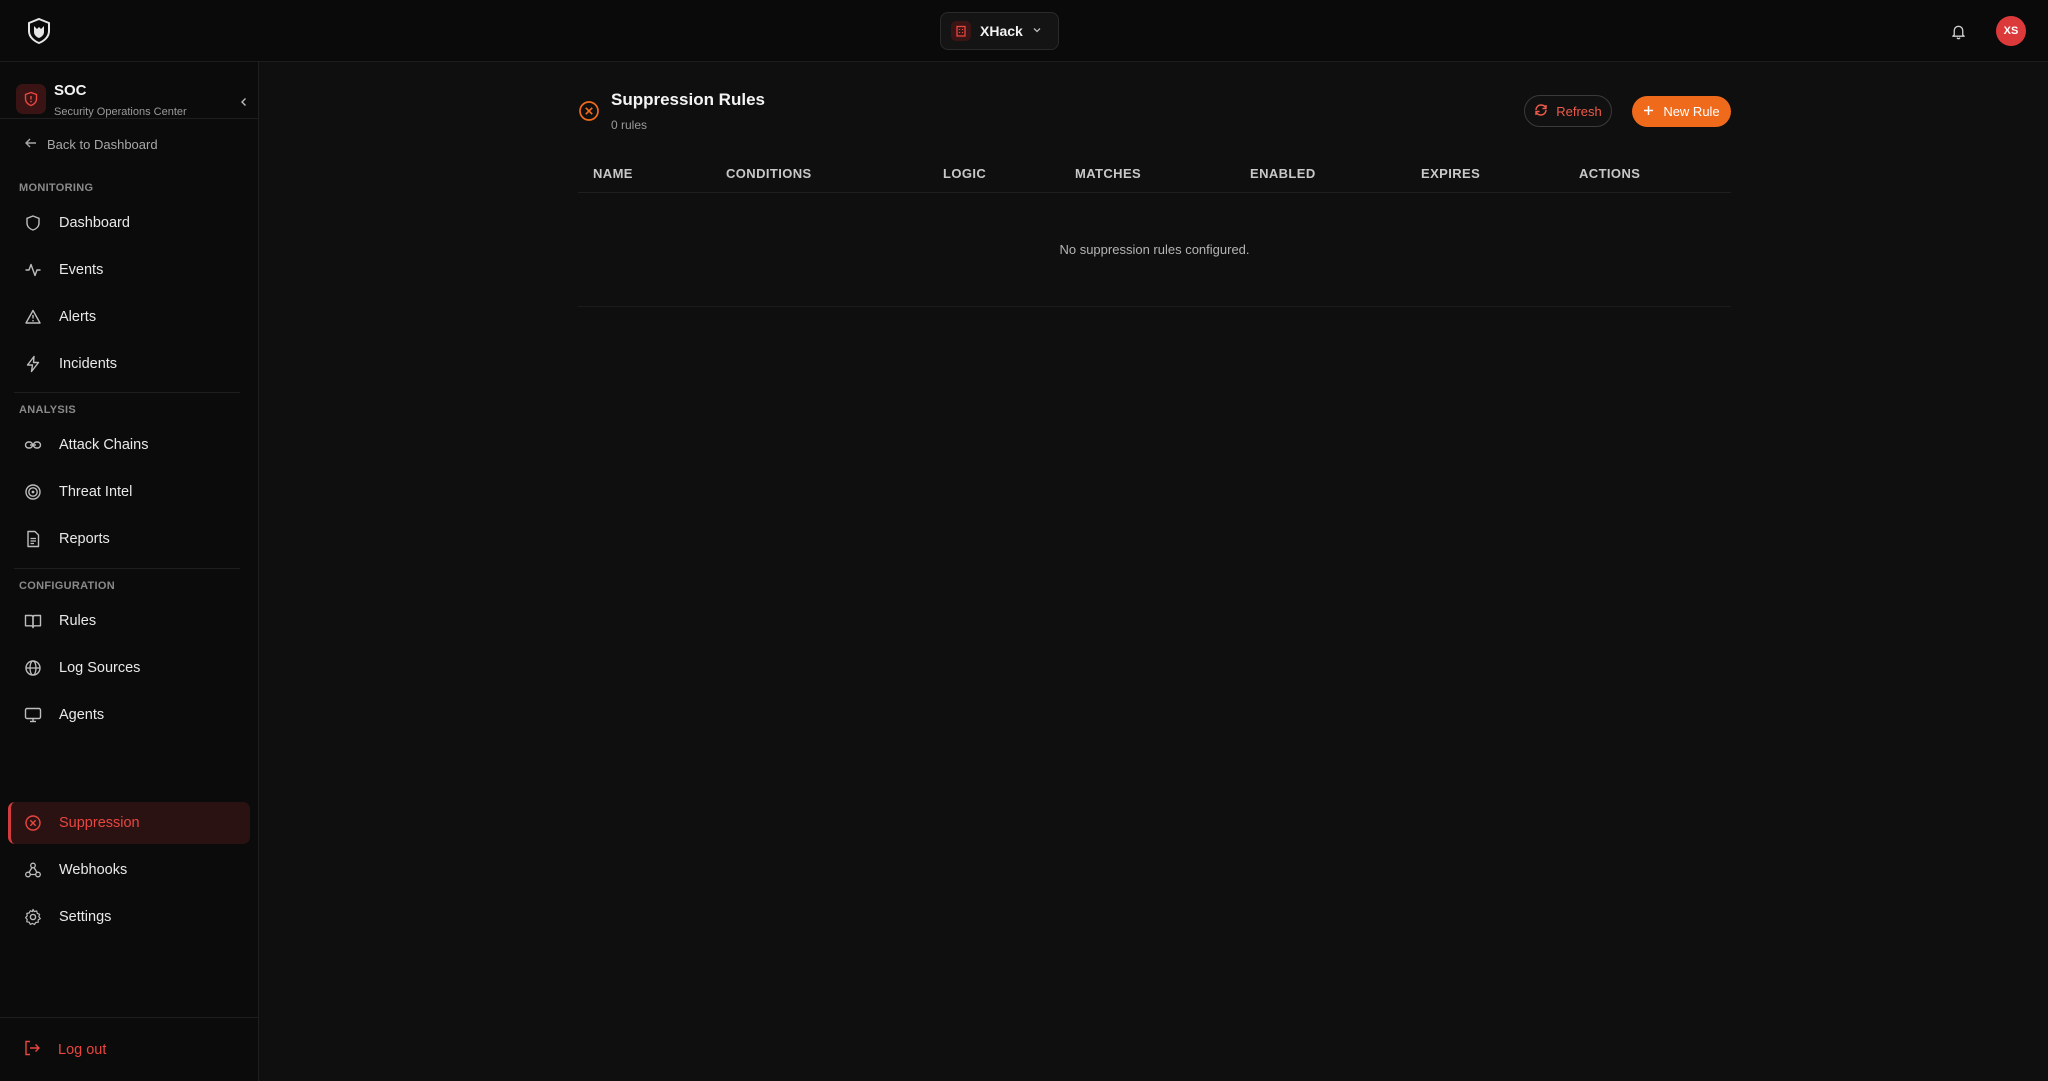 The width and height of the screenshot is (2048, 1081). What do you see at coordinates (1154, 249) in the screenshot?
I see `empty-state-message: No suppression rules configured.` at bounding box center [1154, 249].